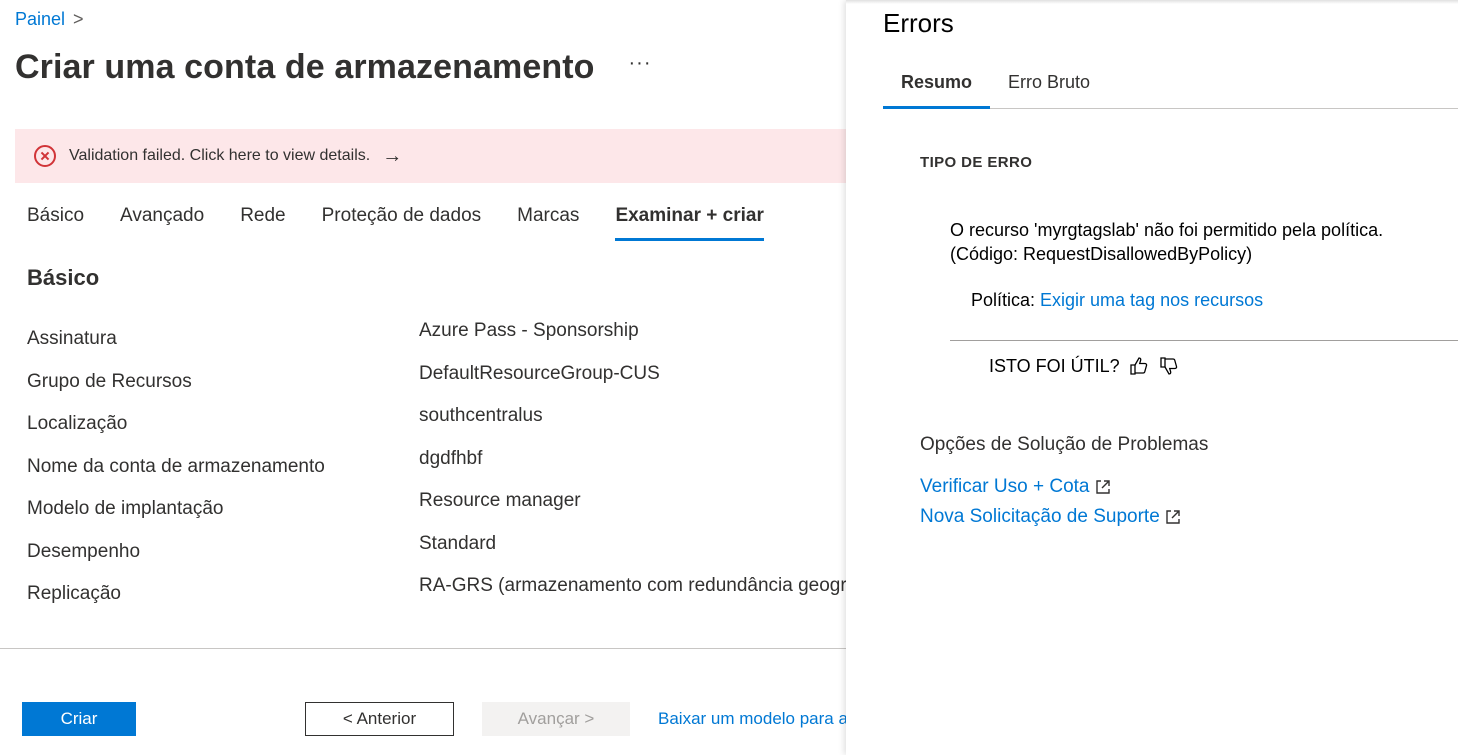  I want to click on error-type-heading: TIPO DE ERRO, so click(976, 162).